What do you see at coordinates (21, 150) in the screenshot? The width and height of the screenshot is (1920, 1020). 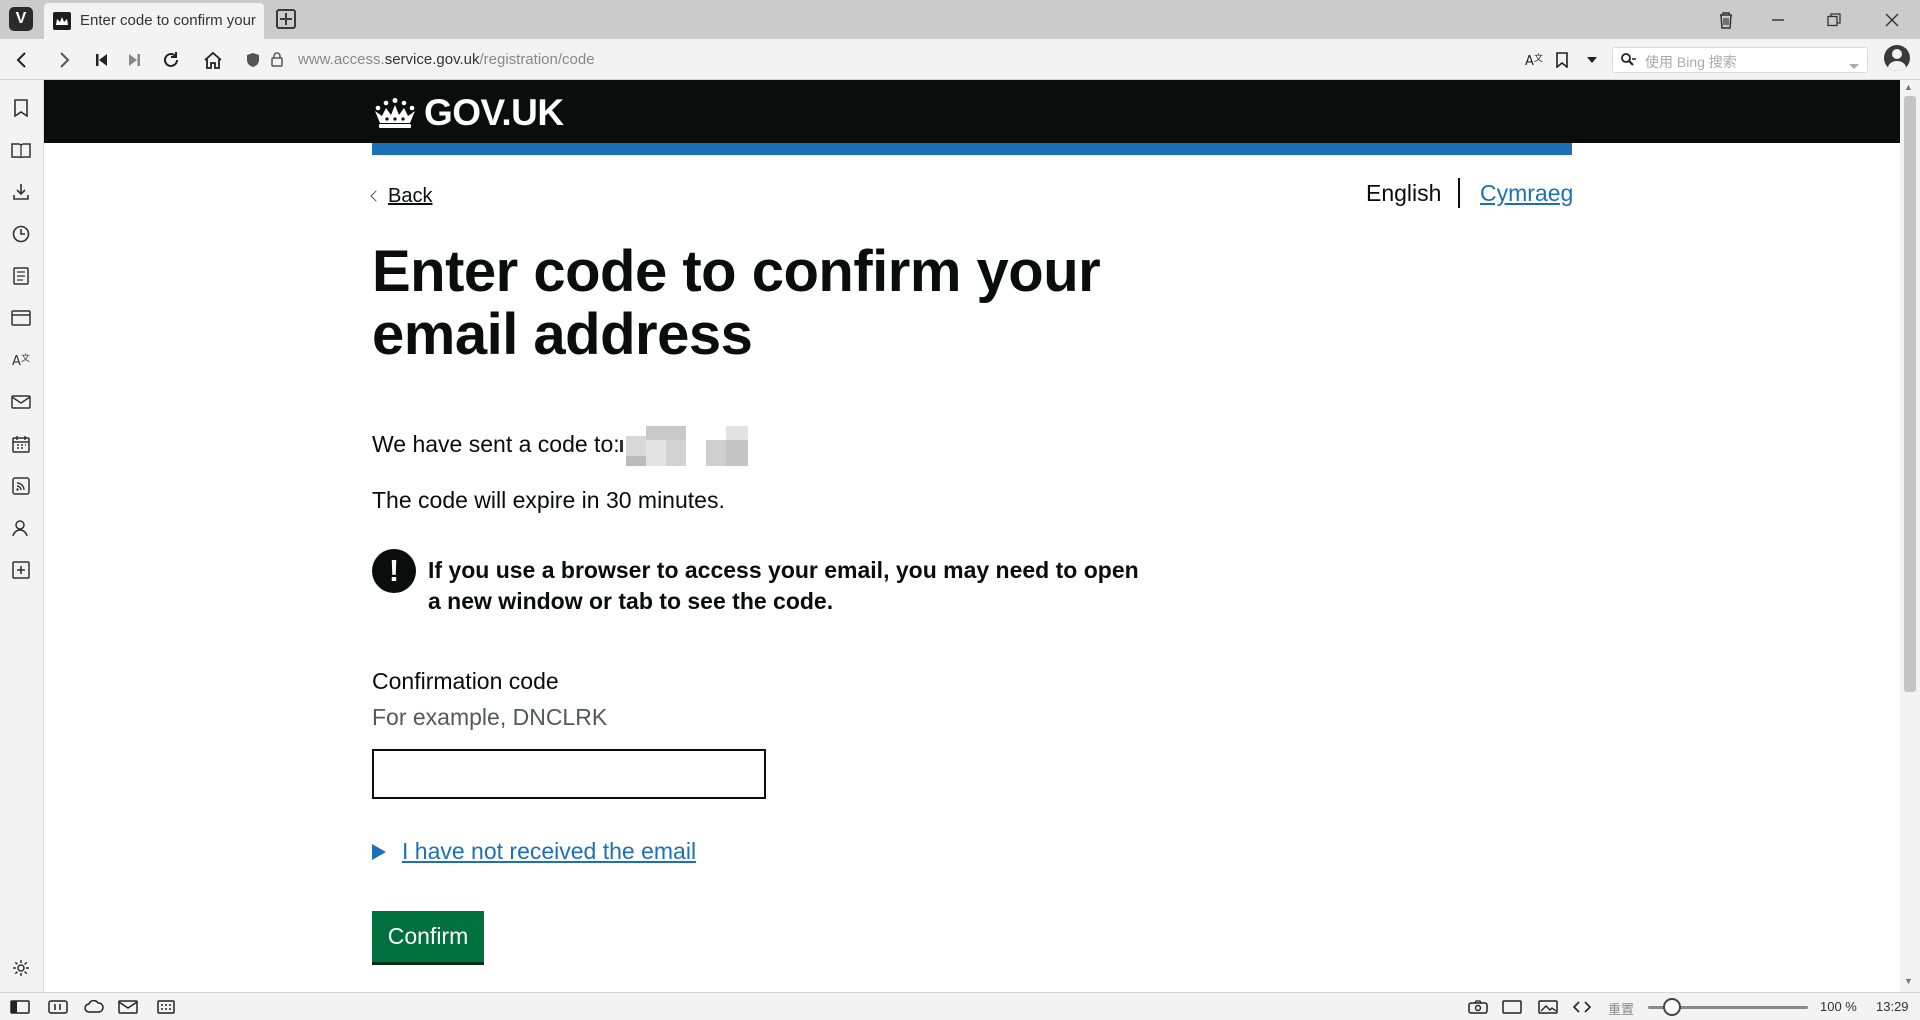 I see `reading-list-icon` at bounding box center [21, 150].